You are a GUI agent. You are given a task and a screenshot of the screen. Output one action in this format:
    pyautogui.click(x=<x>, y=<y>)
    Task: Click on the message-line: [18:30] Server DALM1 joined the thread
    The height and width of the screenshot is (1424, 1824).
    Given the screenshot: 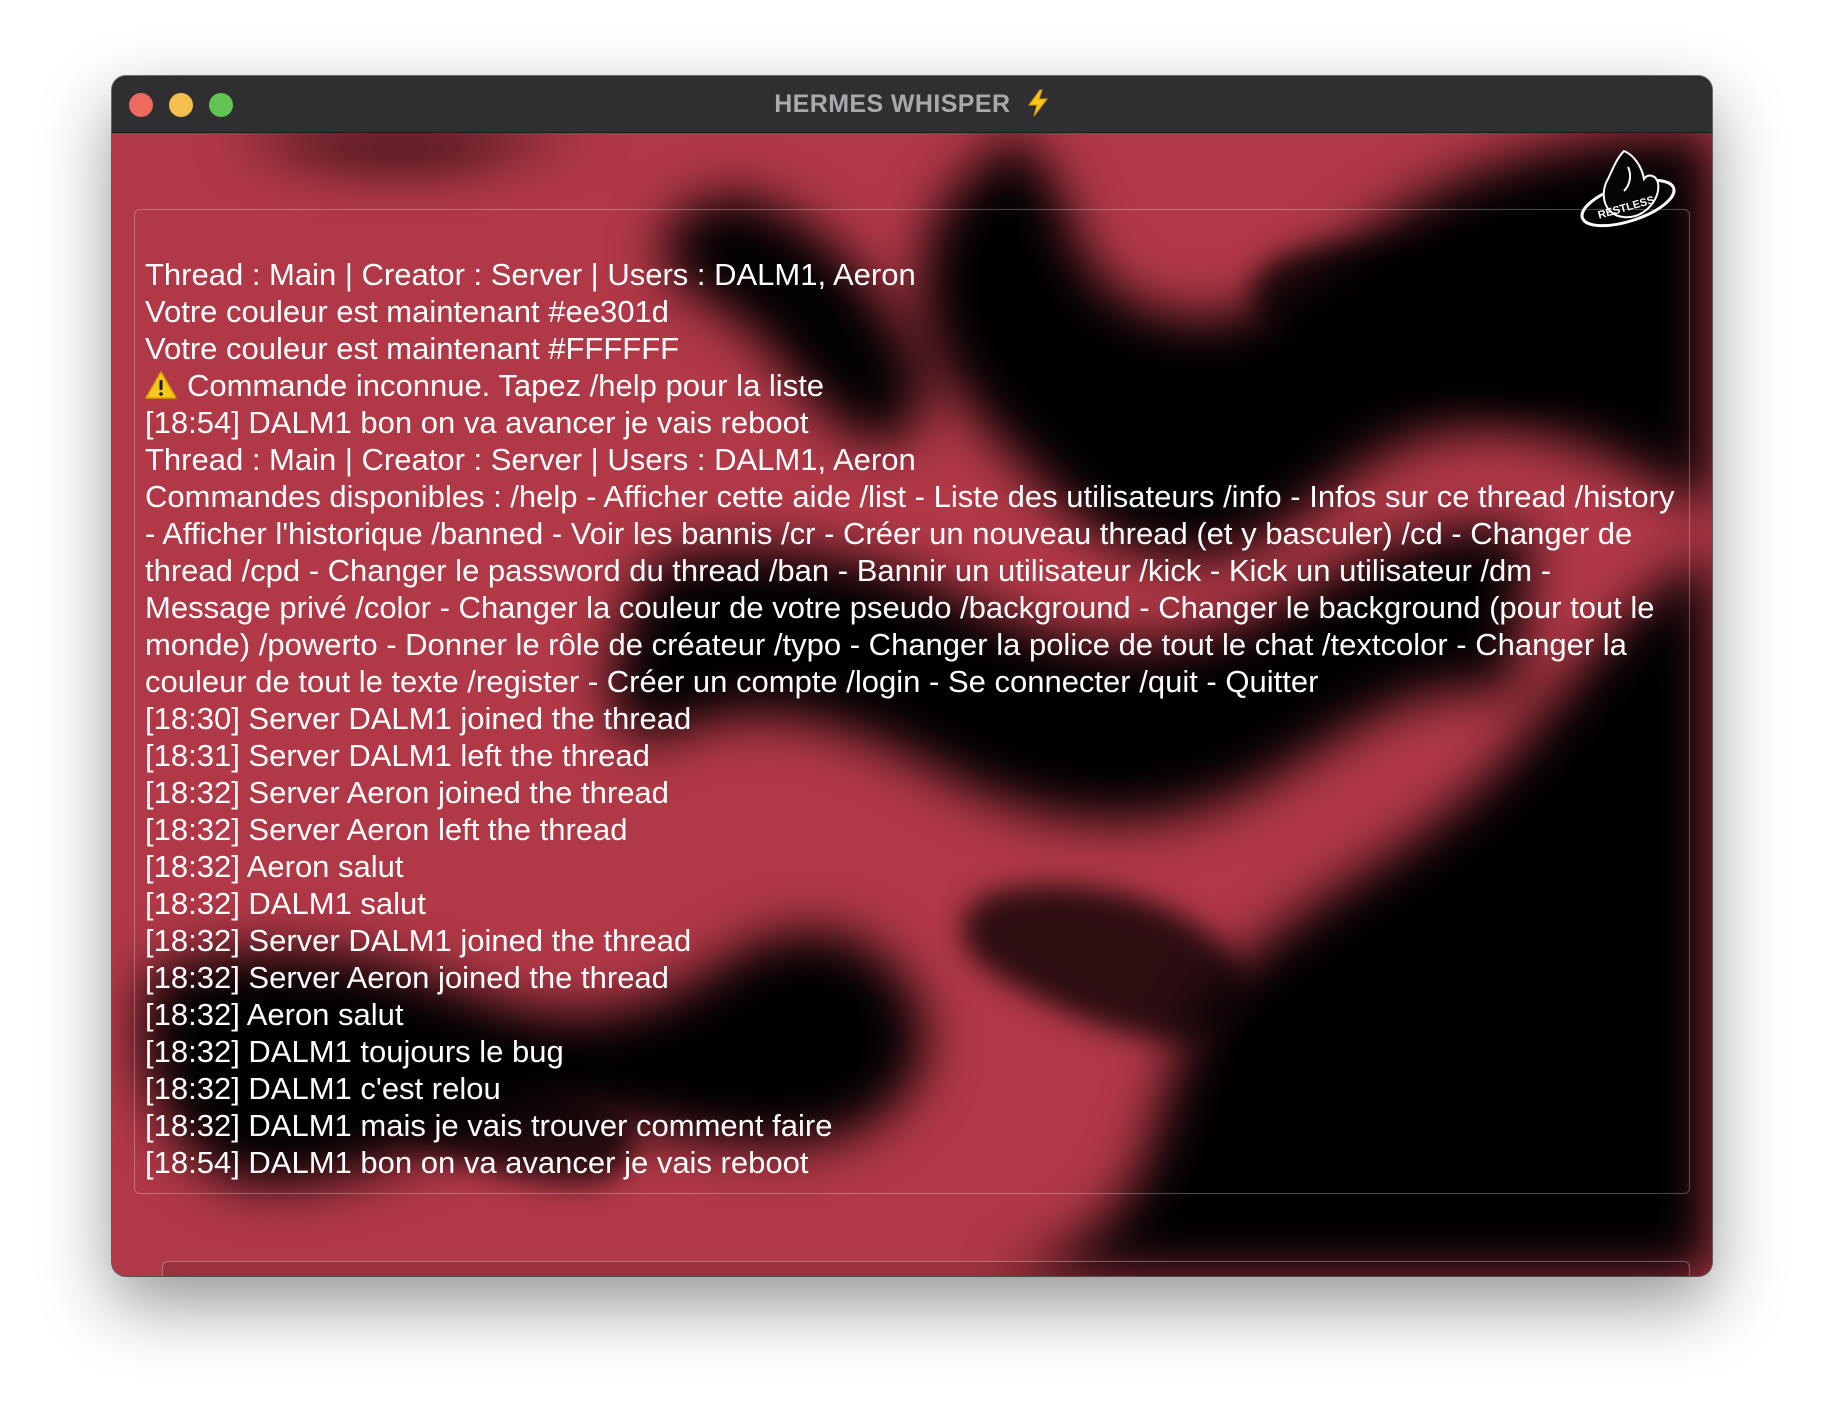 What is the action you would take?
    pyautogui.click(x=418, y=718)
    